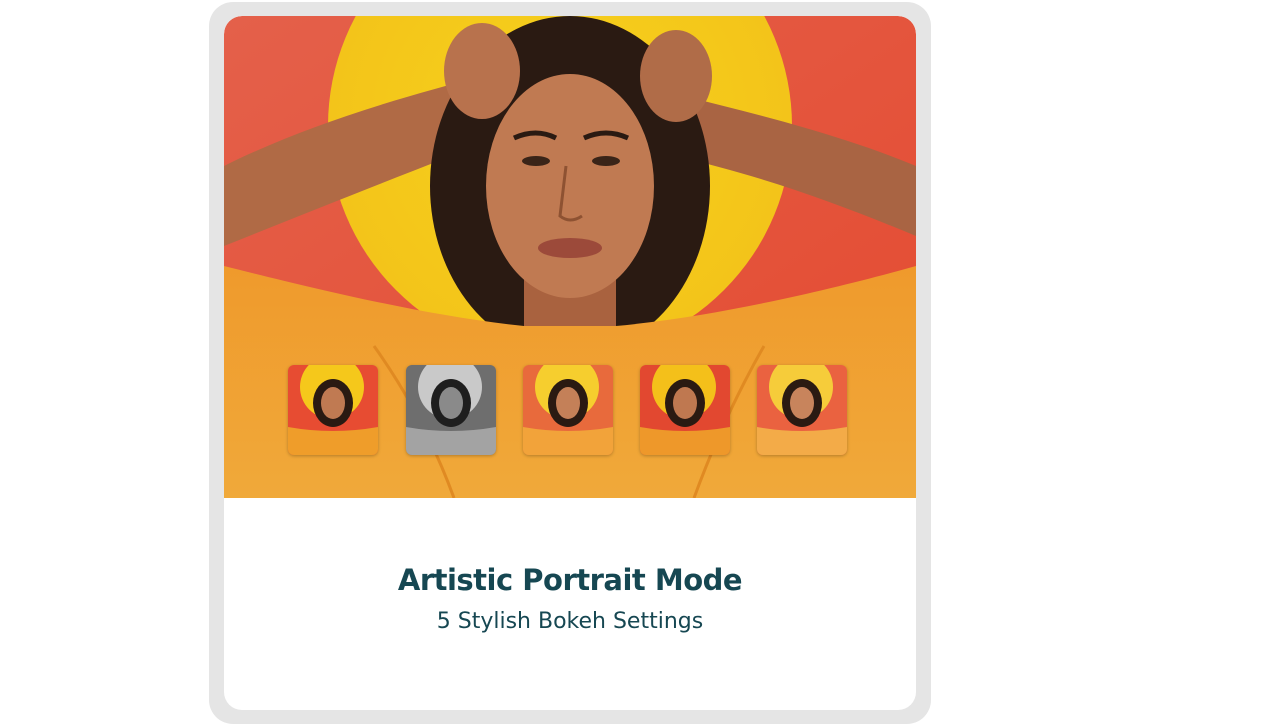 The height and width of the screenshot is (724, 1273). What do you see at coordinates (570, 580) in the screenshot?
I see `card-title: Artistic Portrait Mode` at bounding box center [570, 580].